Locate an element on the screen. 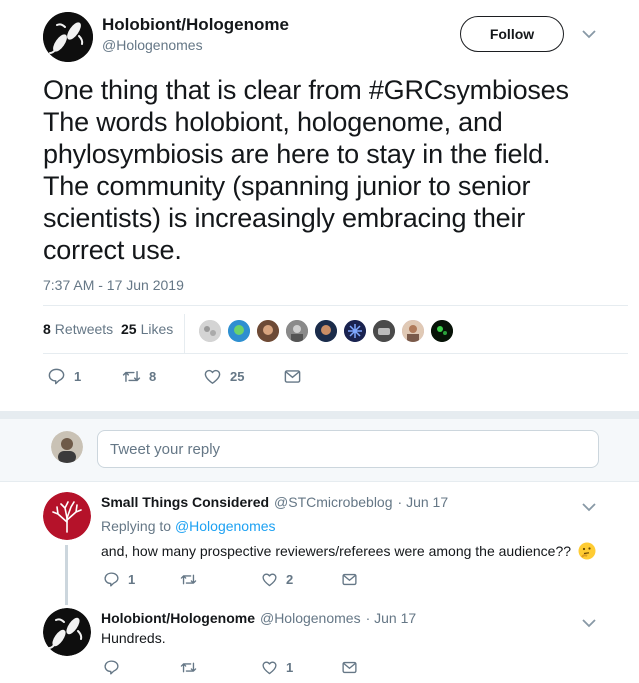 The width and height of the screenshot is (639, 683). likes-count: 25 is located at coordinates (129, 329).